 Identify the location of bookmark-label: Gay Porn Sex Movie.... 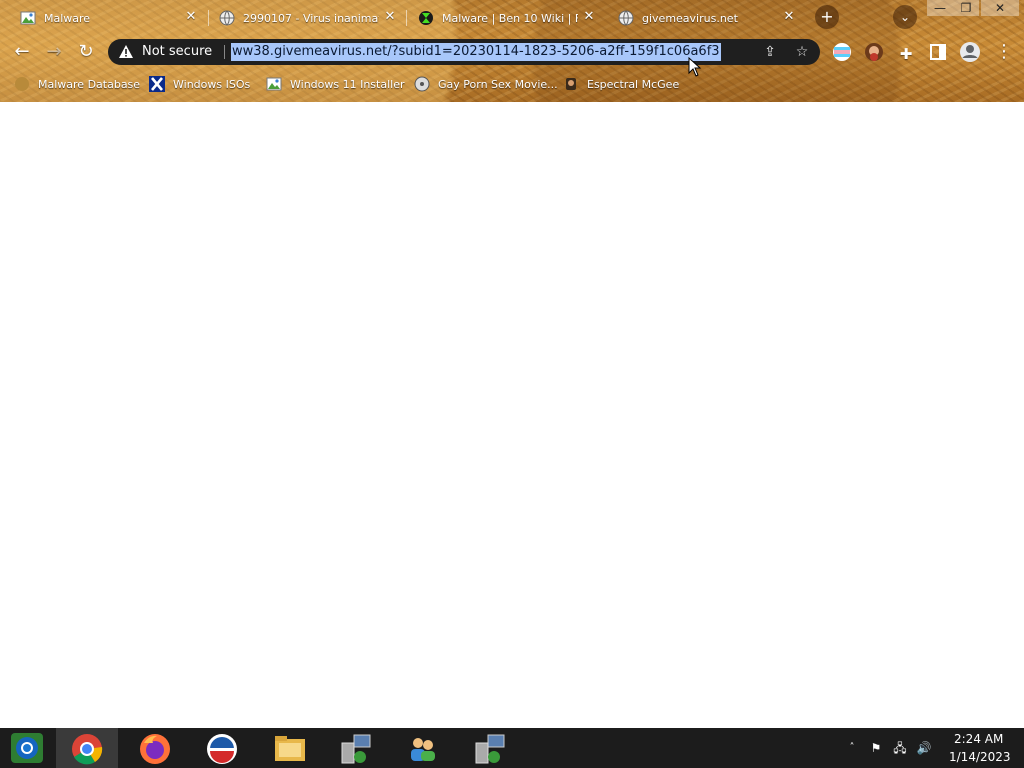
(498, 84).